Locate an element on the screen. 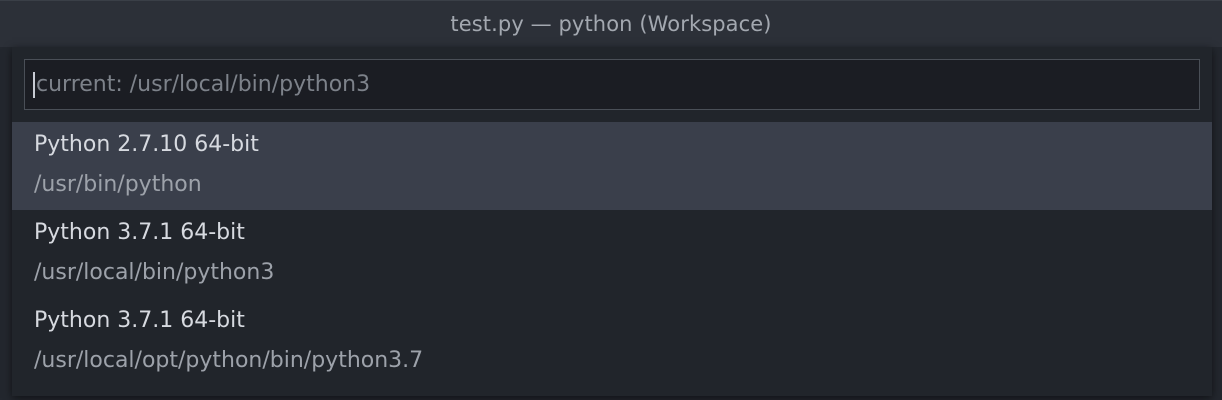 The width and height of the screenshot is (1222, 400). quick-pick-input-box is located at coordinates (612, 84).